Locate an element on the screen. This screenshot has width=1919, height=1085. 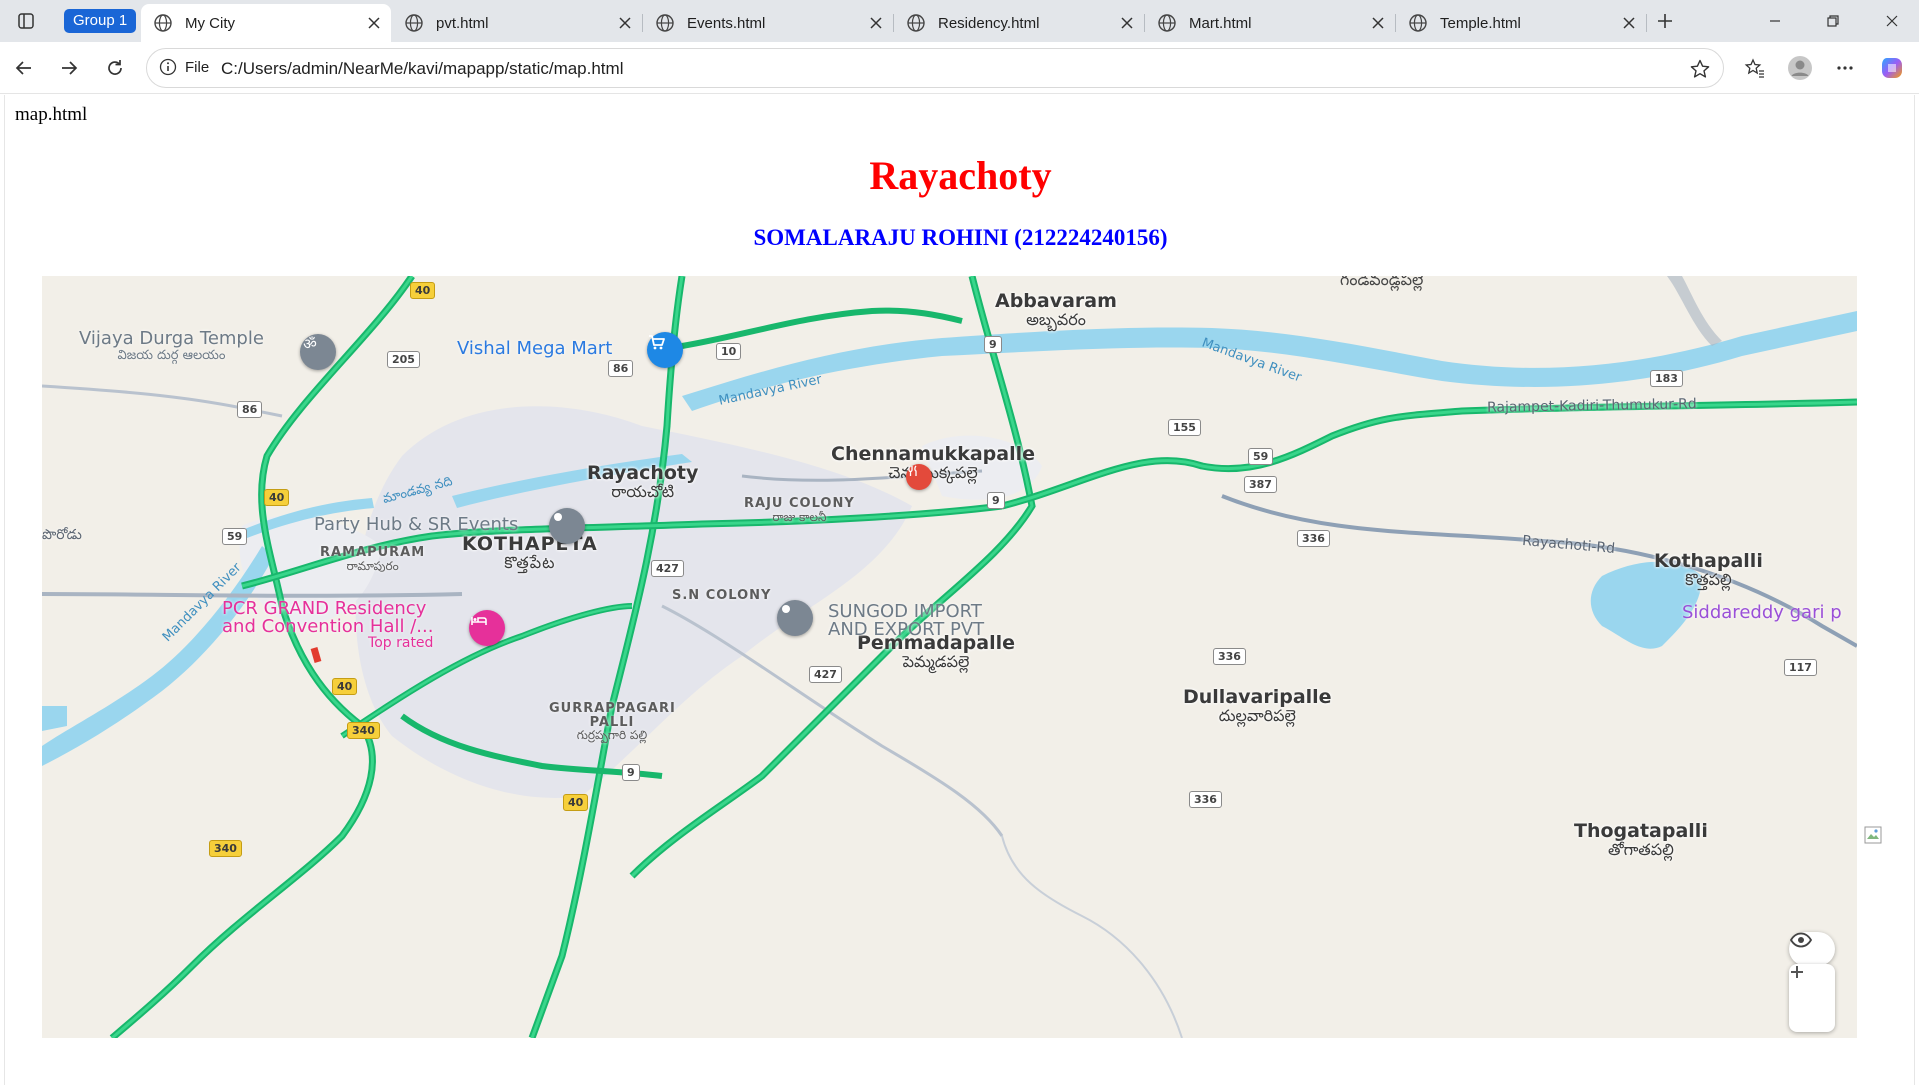
pond is located at coordinates (54, 718).